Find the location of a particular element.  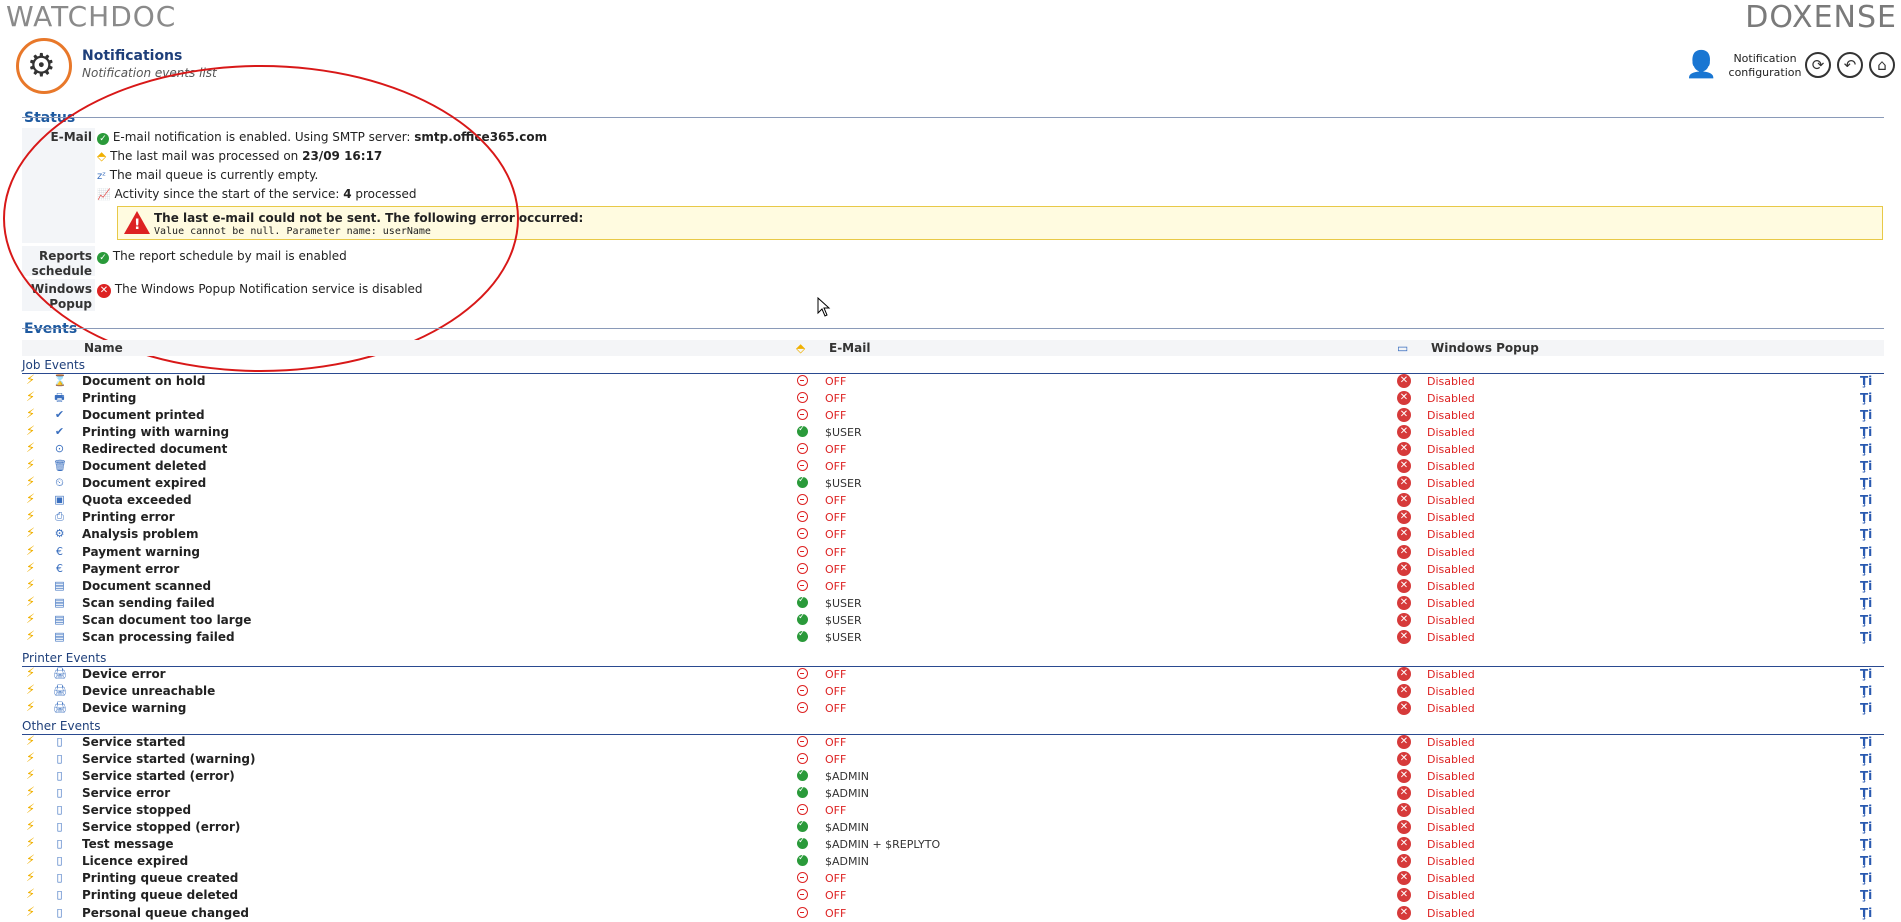

event-row: ⚡ ▯ Printing queue deleted OFF ✕ Disabled Ţi is located at coordinates (953, 895).